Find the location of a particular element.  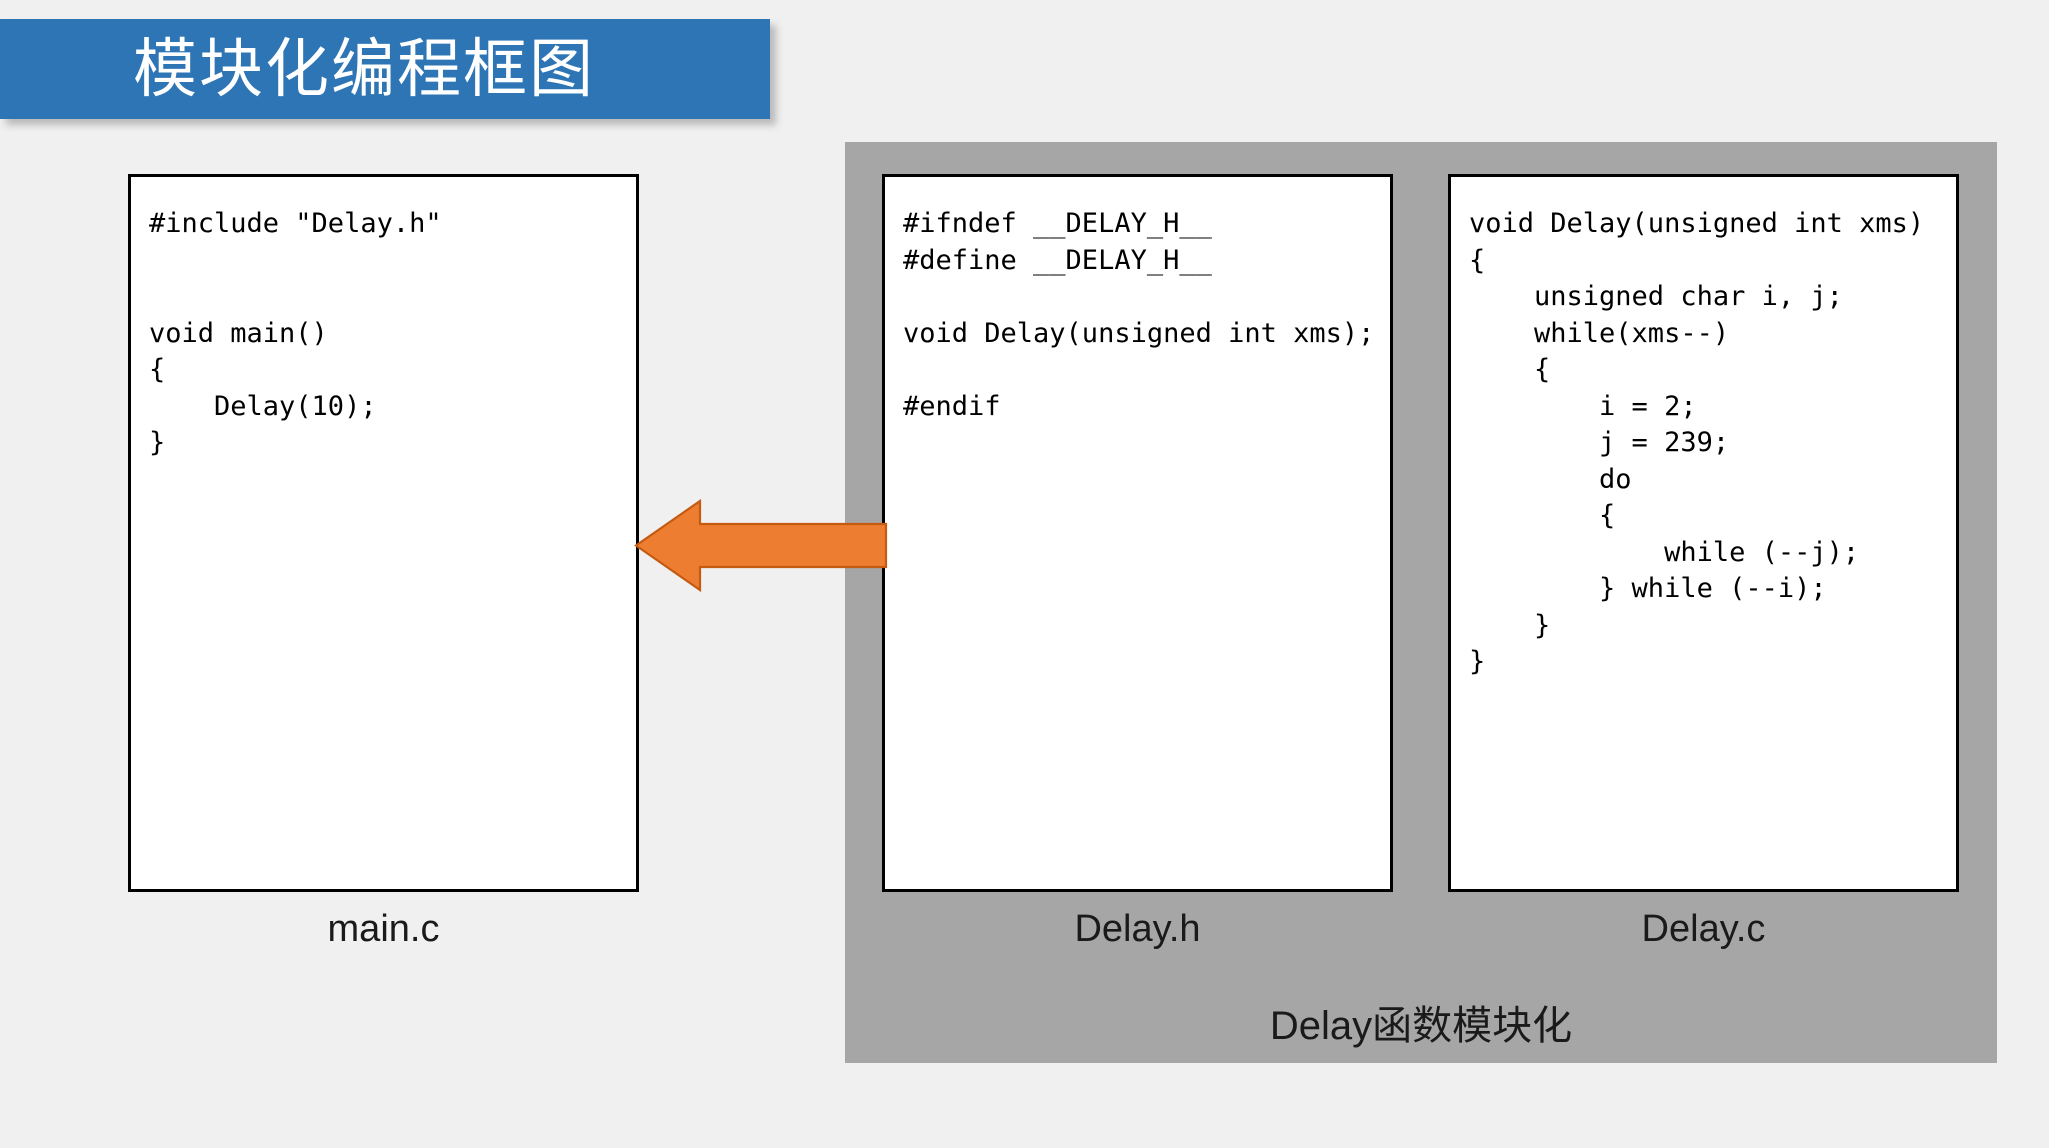

left-arrow-shape is located at coordinates (761, 545).